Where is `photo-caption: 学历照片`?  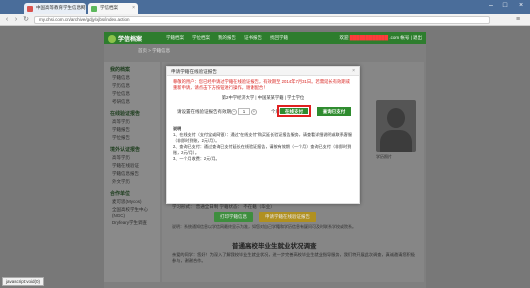
photo-caption: 学历照片 is located at coordinates (384, 156).